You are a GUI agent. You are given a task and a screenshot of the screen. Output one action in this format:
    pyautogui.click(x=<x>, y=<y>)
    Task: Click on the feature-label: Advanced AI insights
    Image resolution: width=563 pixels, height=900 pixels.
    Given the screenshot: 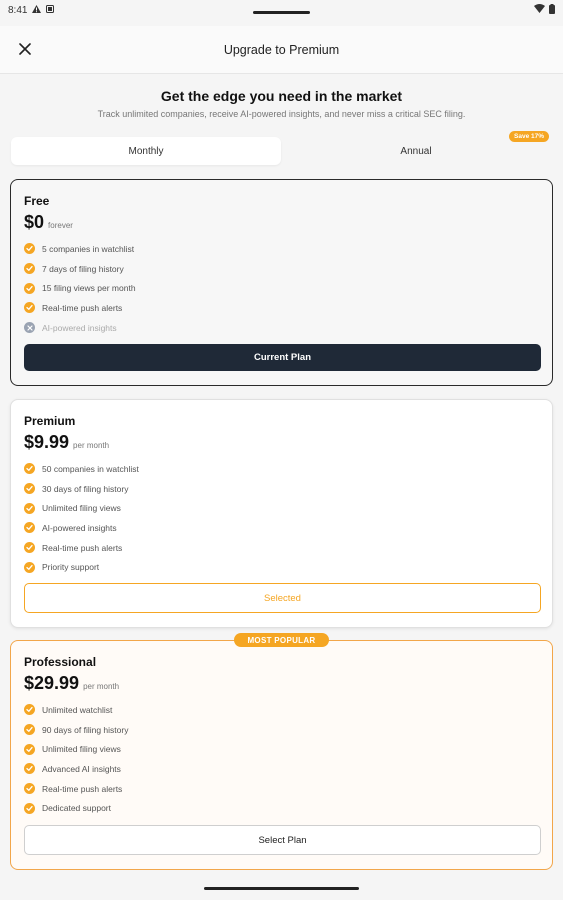 What is the action you would take?
    pyautogui.click(x=81, y=768)
    